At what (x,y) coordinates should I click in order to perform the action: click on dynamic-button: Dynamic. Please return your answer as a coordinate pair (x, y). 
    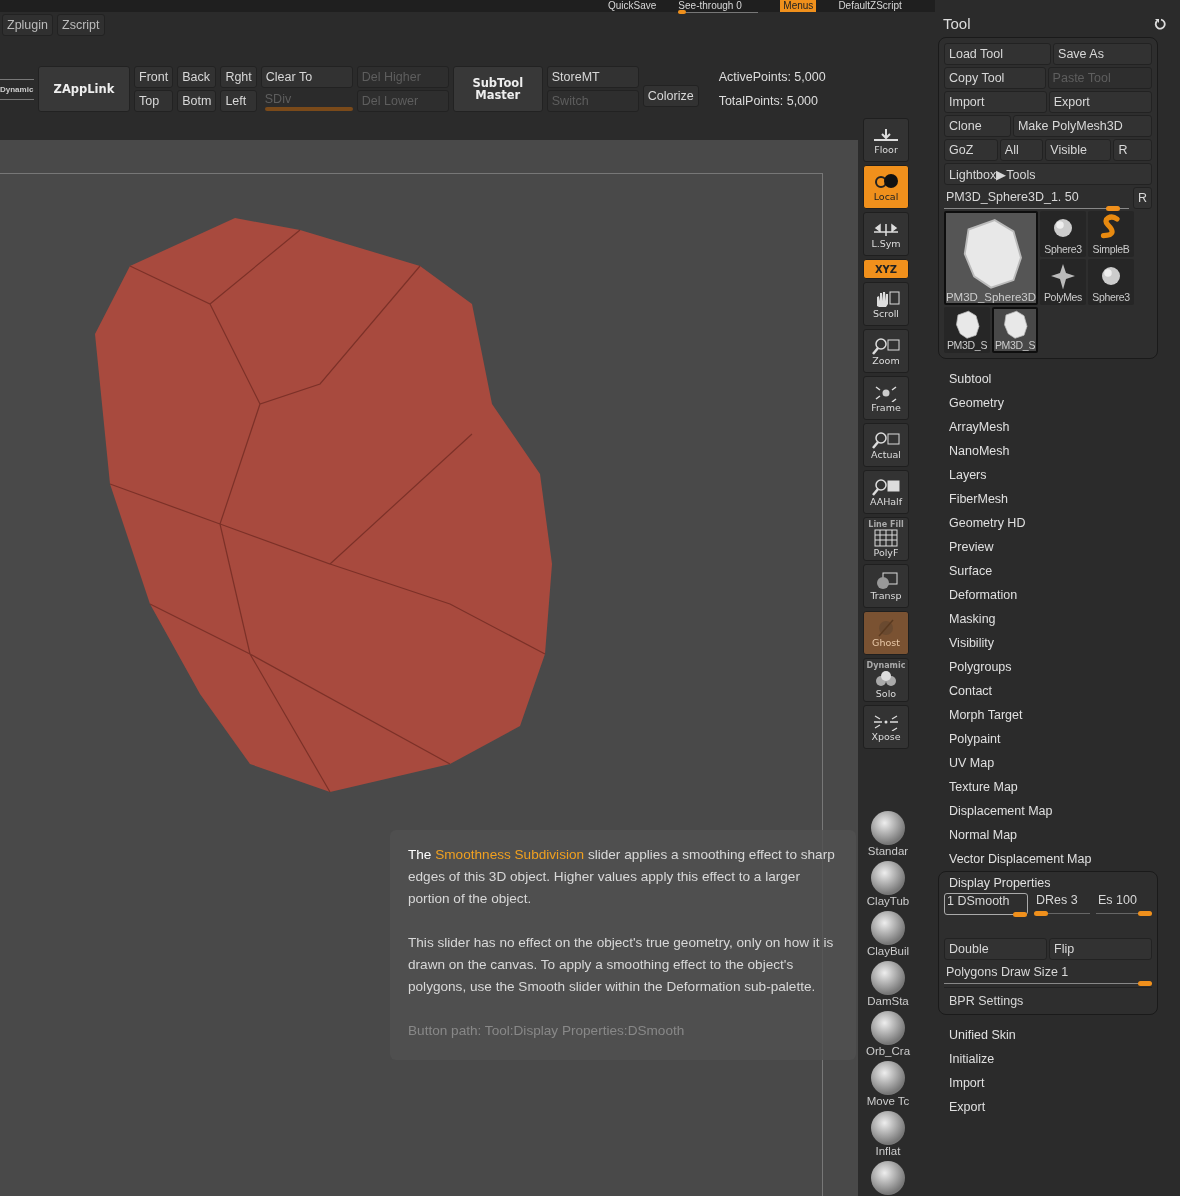
    Looking at the image, I should click on (17, 89).